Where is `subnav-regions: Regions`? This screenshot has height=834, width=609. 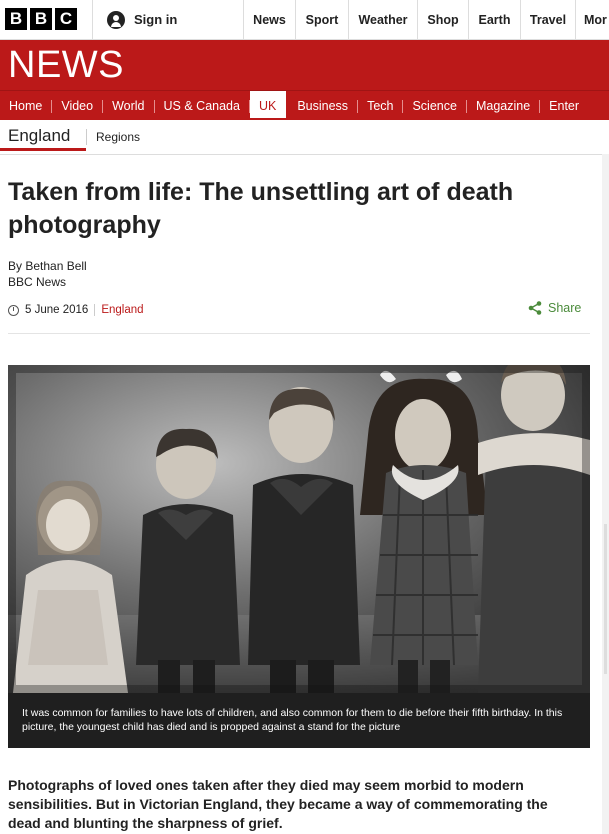
subnav-regions: Regions is located at coordinates (118, 137).